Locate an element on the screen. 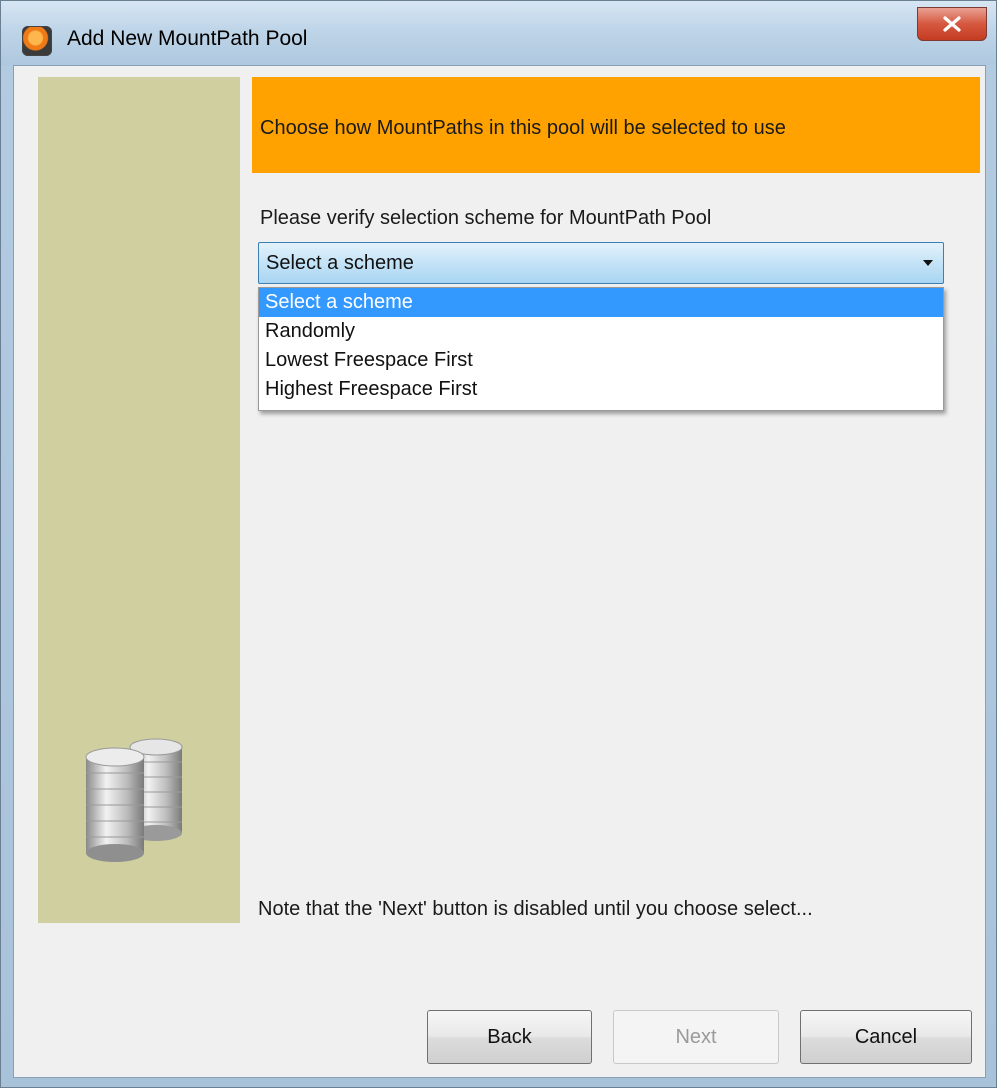 This screenshot has width=997, height=1088. scheme-option-highest-freespace-first: Highest Freespace First is located at coordinates (601, 389).